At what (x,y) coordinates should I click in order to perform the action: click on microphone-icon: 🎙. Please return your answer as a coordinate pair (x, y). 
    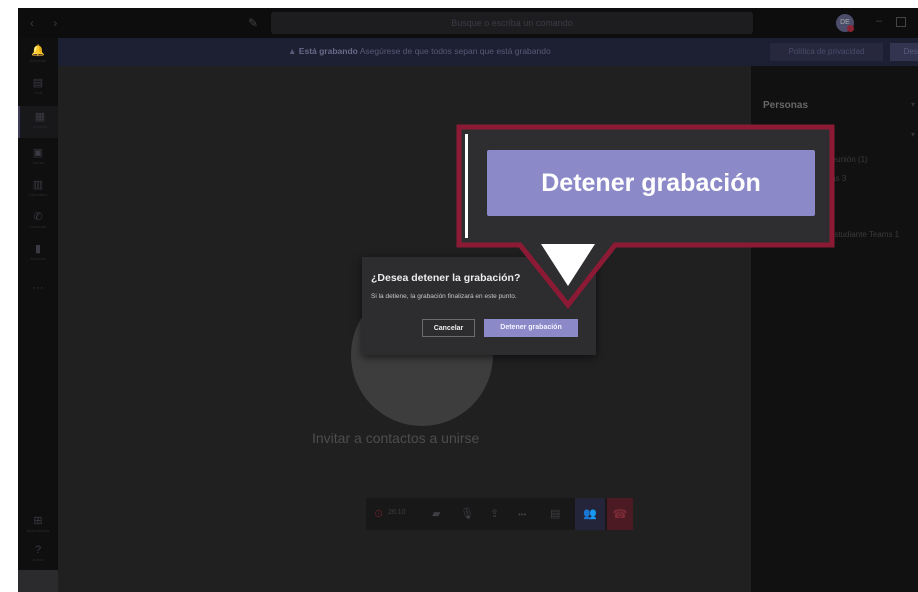
    Looking at the image, I should click on (467, 513).